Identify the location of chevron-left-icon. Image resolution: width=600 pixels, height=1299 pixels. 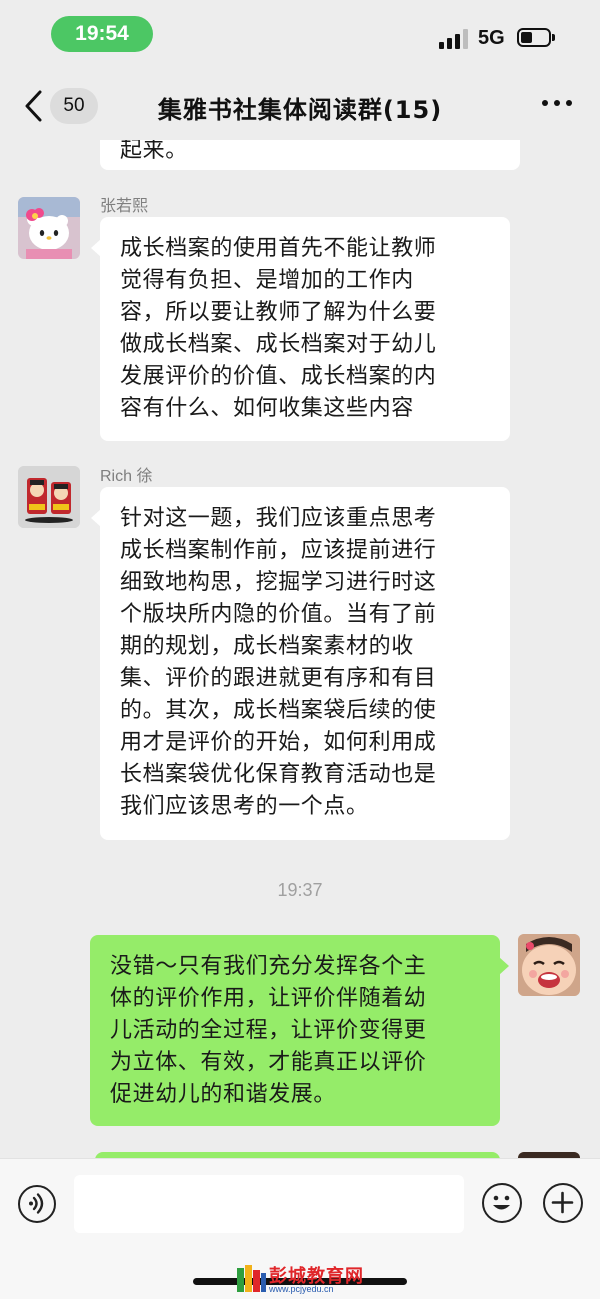
(33, 106).